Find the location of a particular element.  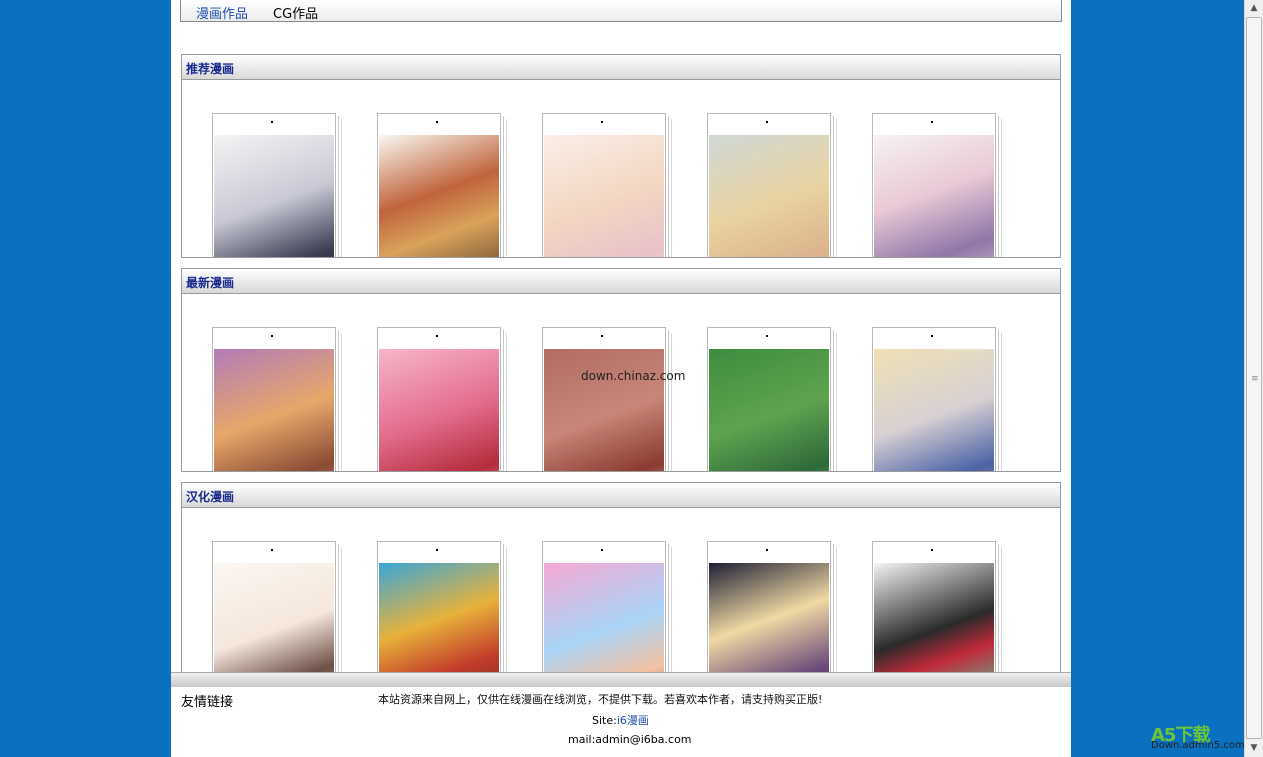

site-link: i6漫画 is located at coordinates (633, 720).